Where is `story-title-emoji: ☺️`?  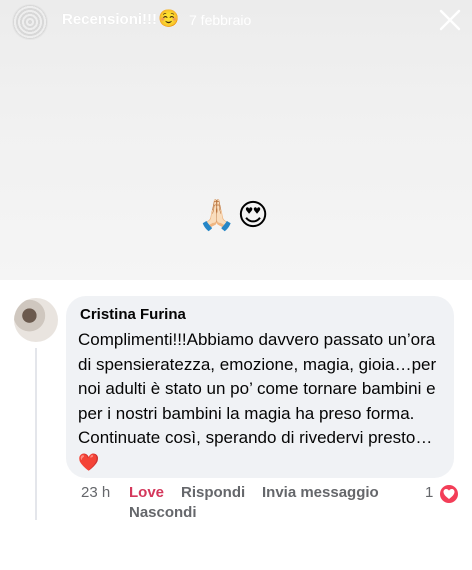 story-title-emoji: ☺️ is located at coordinates (169, 18).